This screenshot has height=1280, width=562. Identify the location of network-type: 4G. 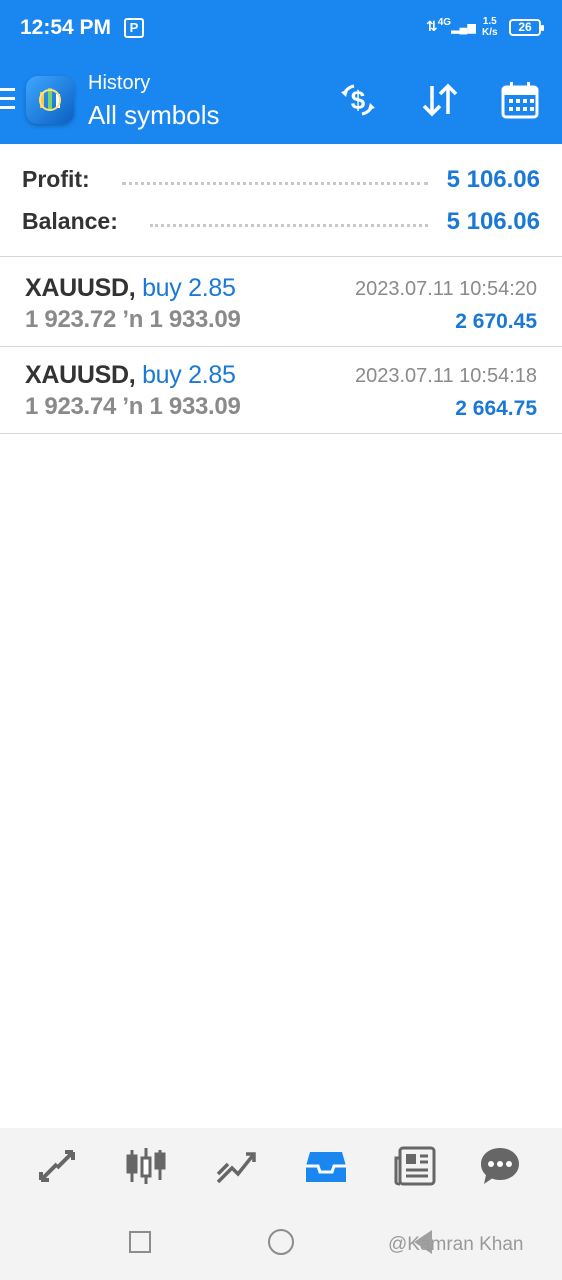
(444, 22).